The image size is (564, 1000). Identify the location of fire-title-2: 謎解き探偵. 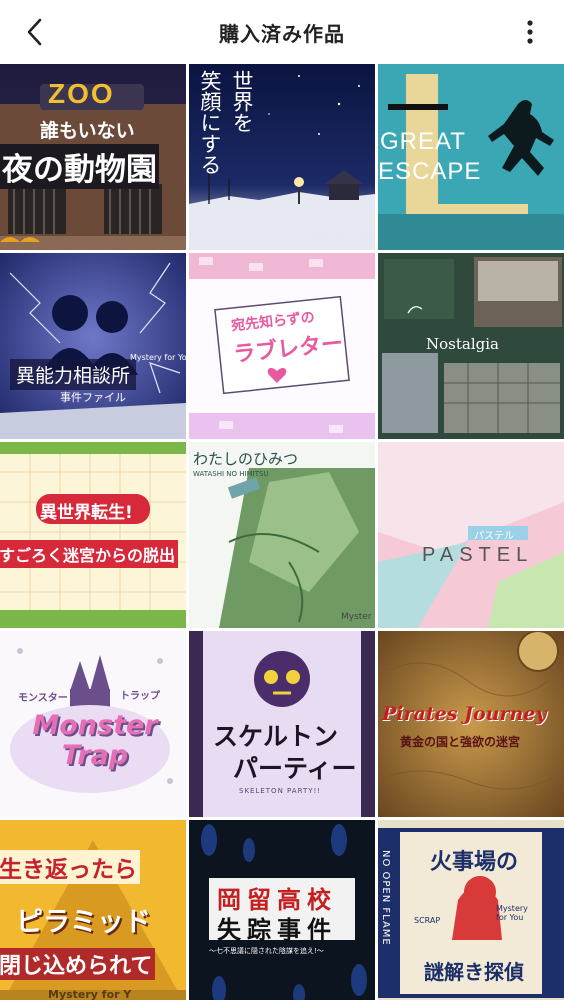
(474, 972).